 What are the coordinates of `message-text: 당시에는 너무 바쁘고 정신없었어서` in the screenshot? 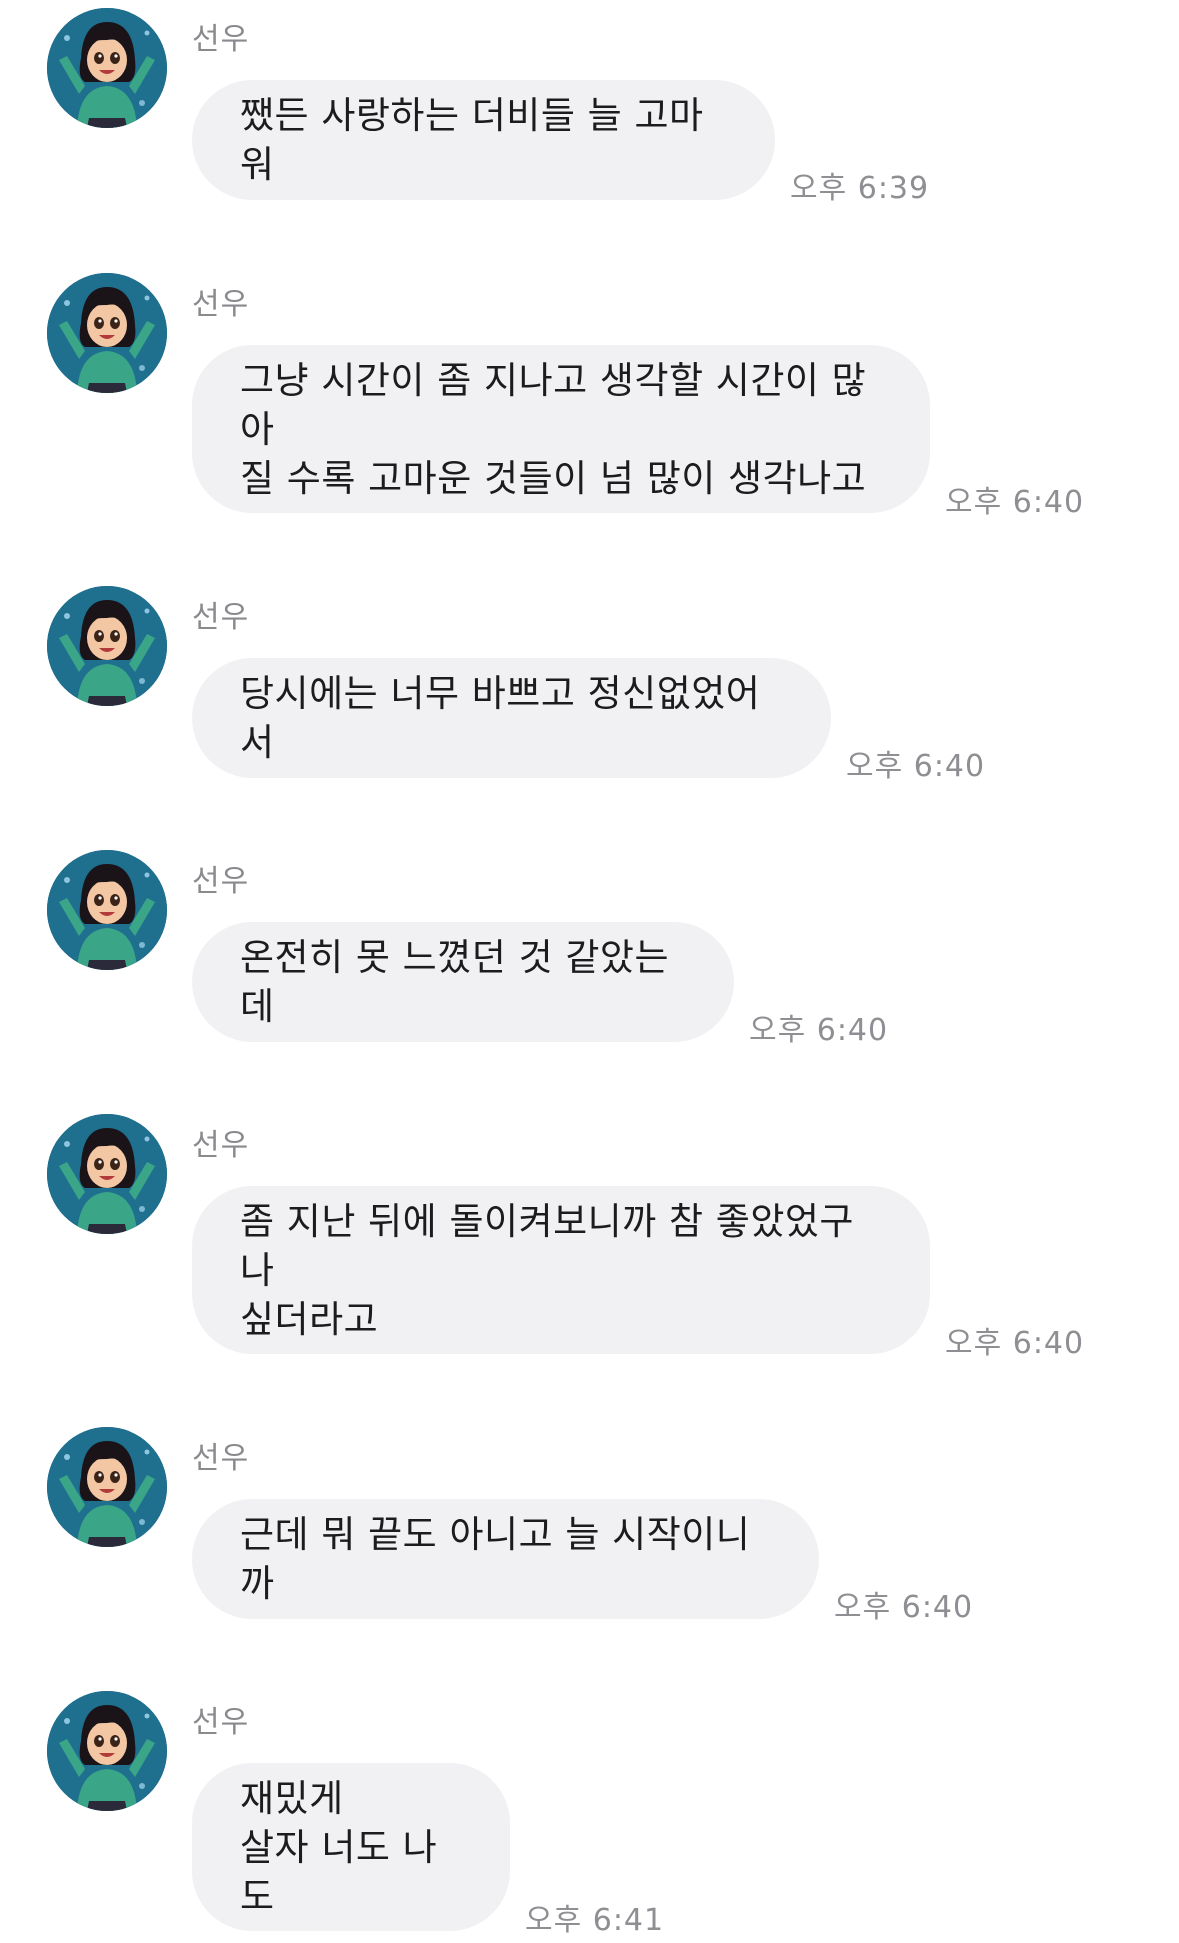 It's located at (500, 718).